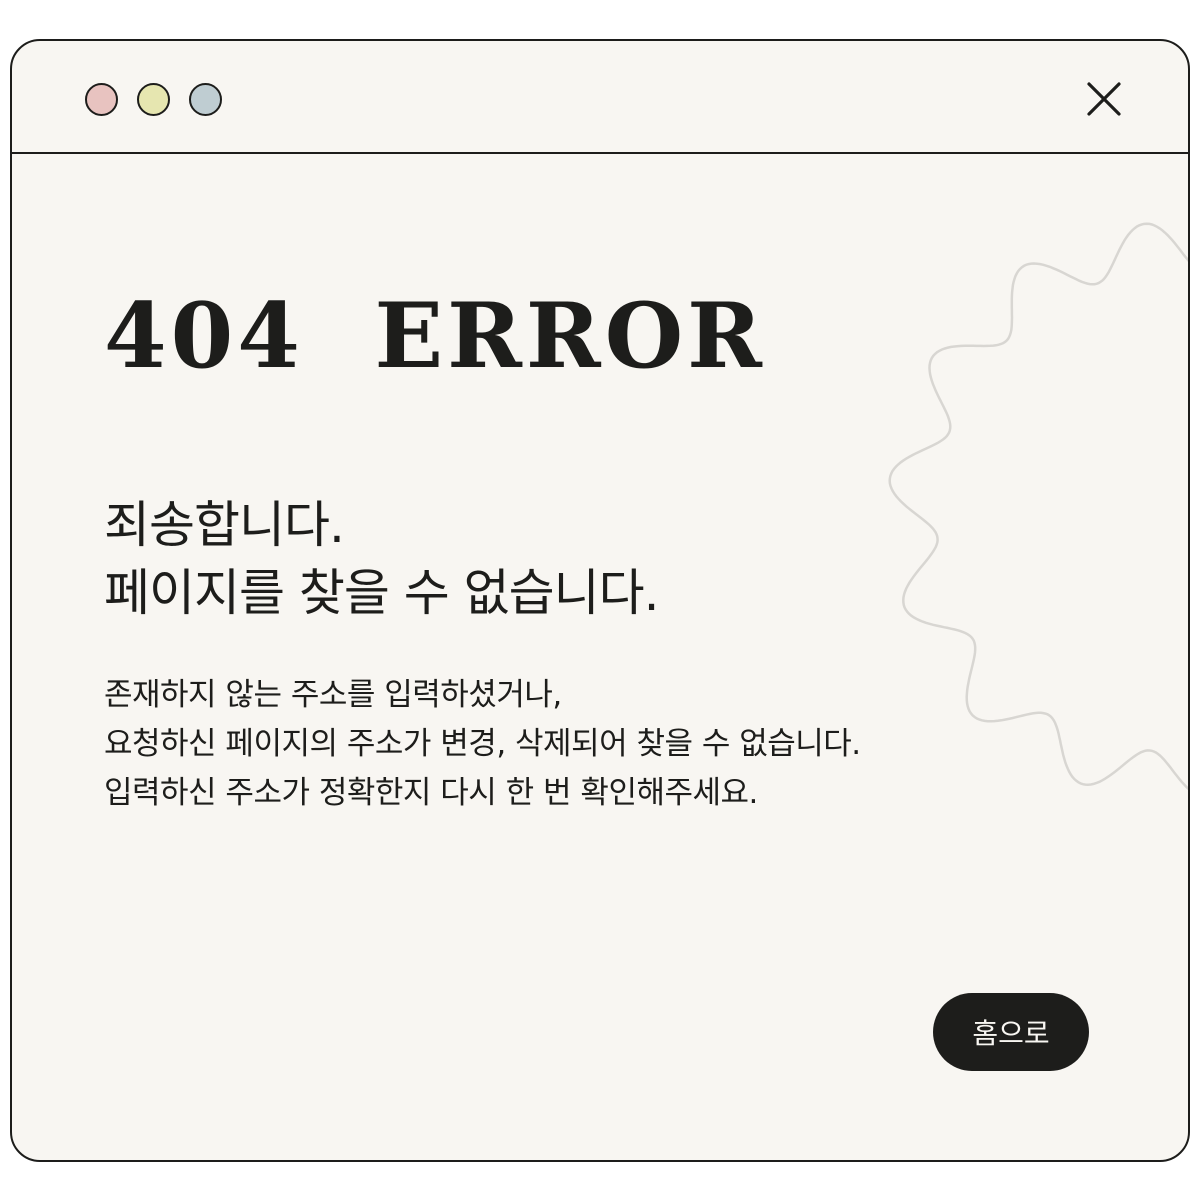 This screenshot has height=1200, width=1200. Describe the element at coordinates (600, 97) in the screenshot. I see `window-titlebar` at that location.